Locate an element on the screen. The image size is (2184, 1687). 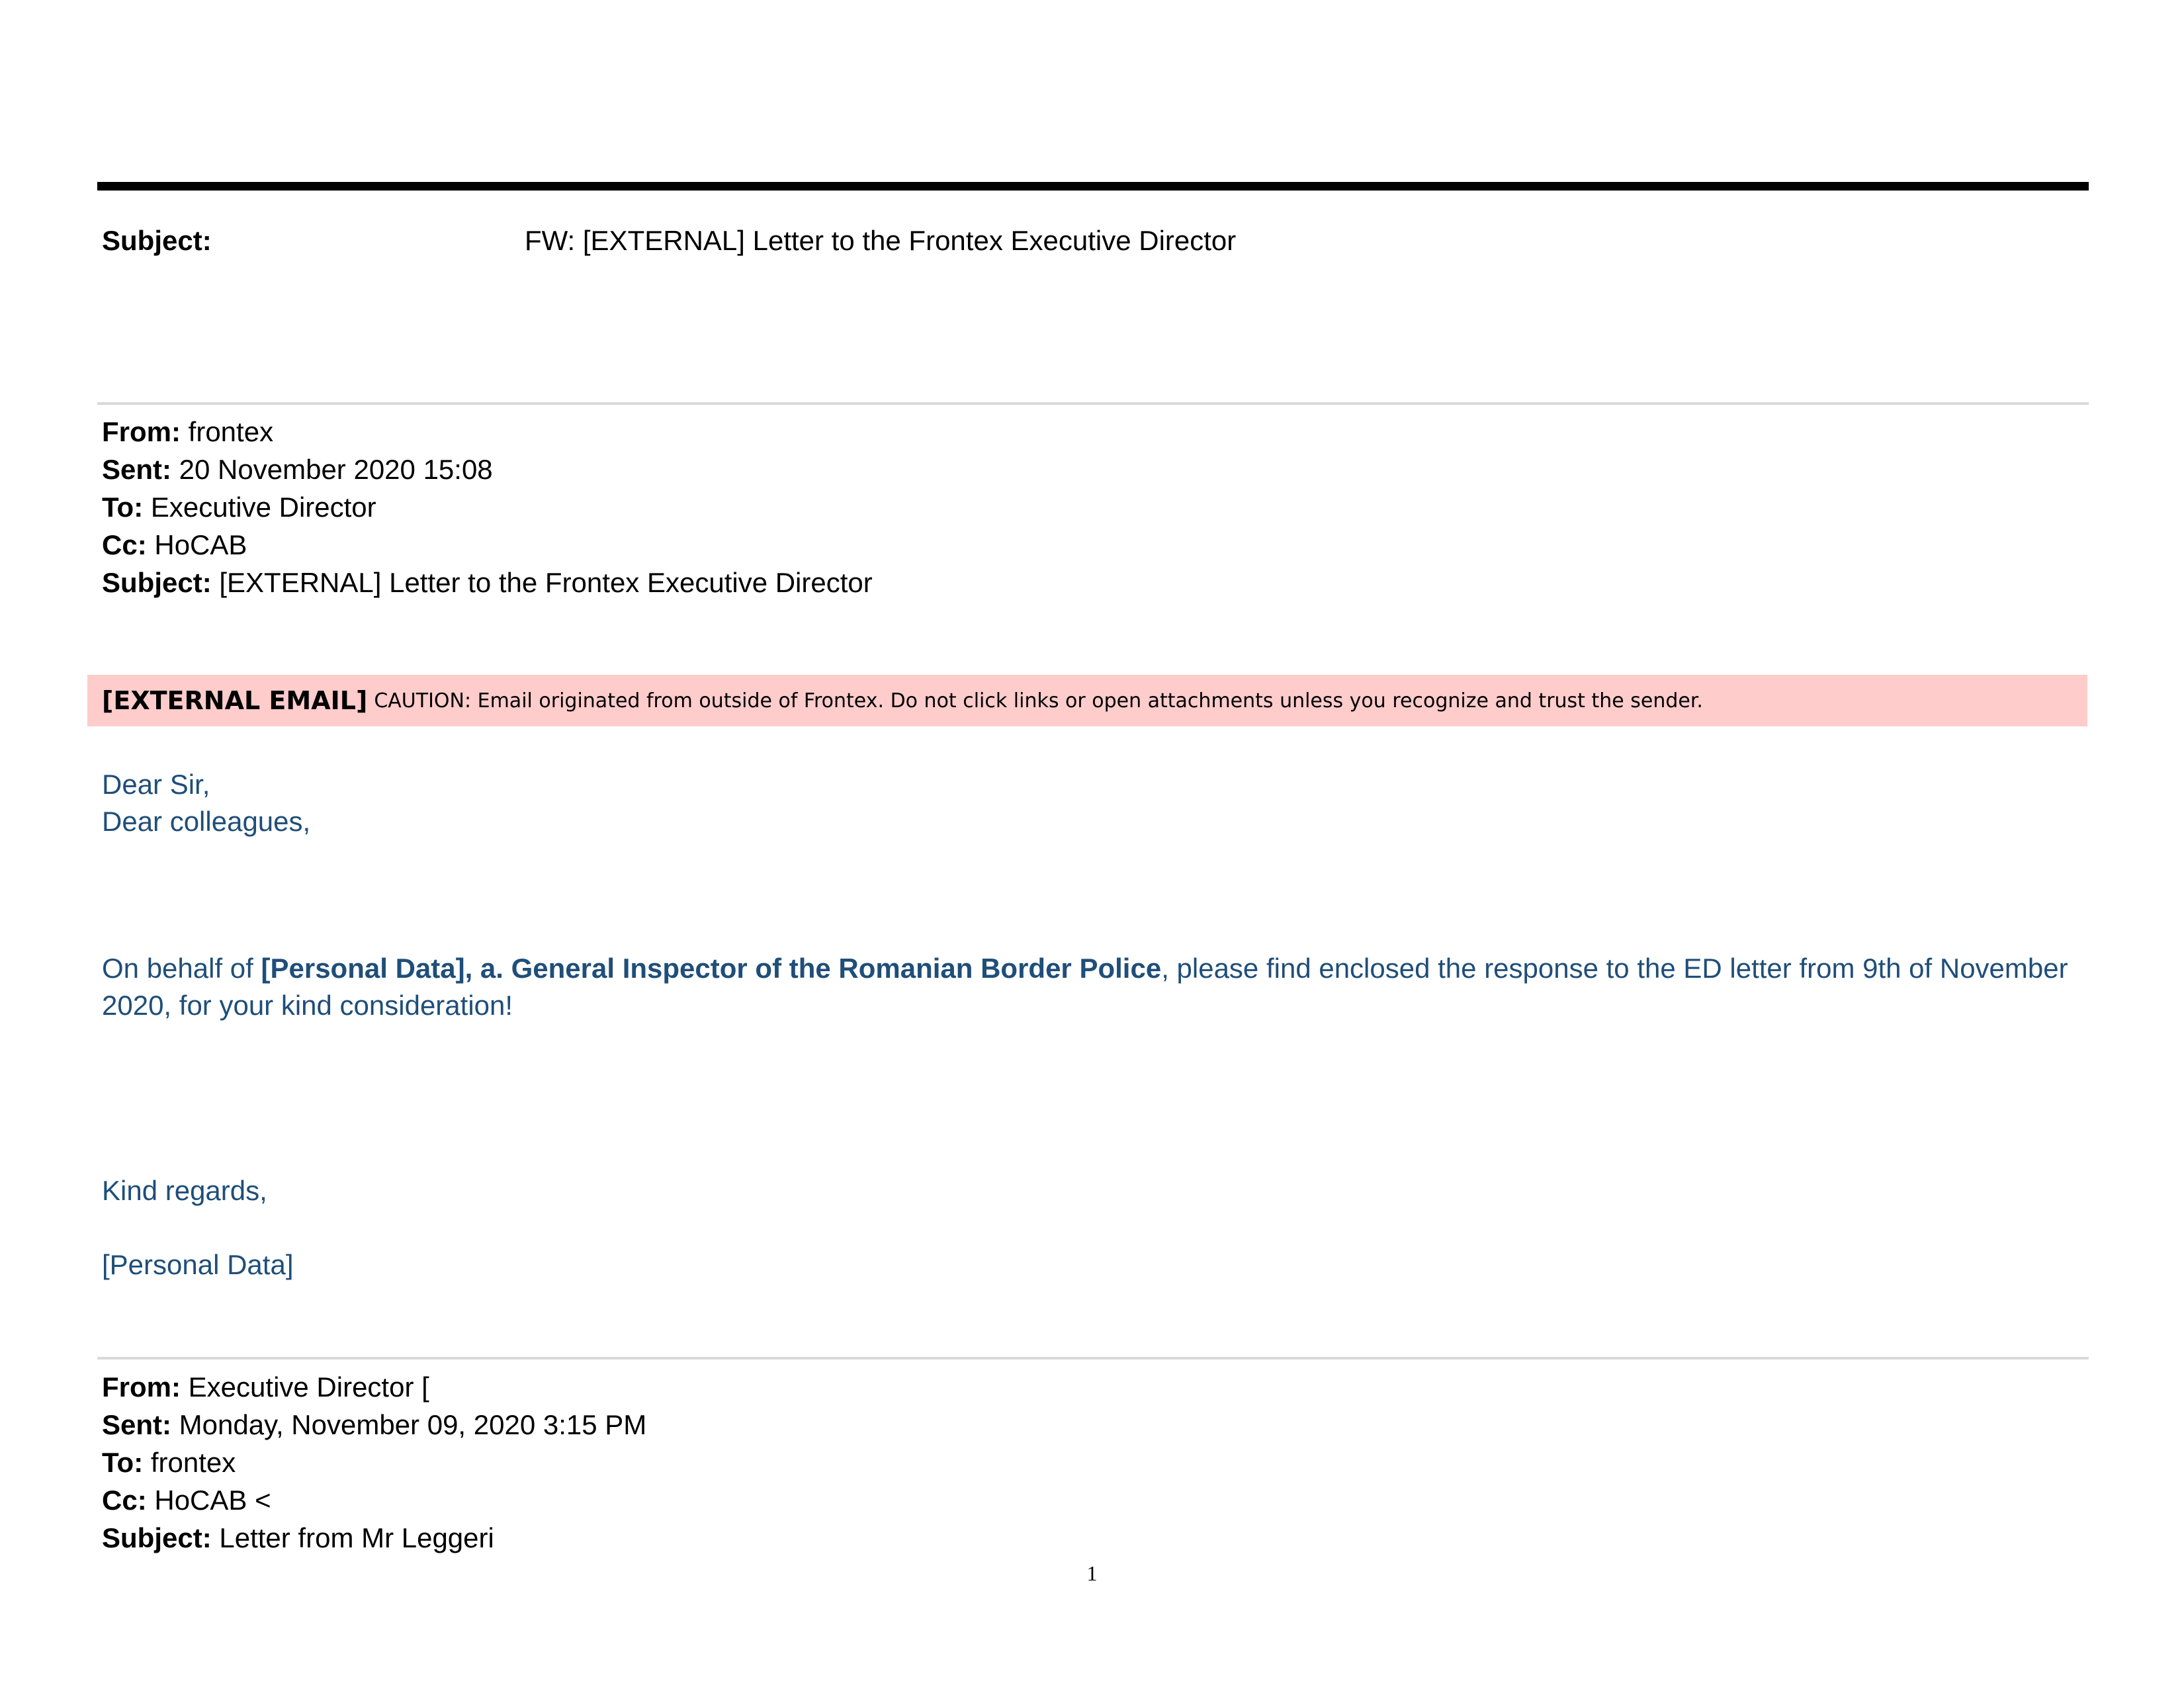
closing: Kind regards, is located at coordinates (185, 1191).